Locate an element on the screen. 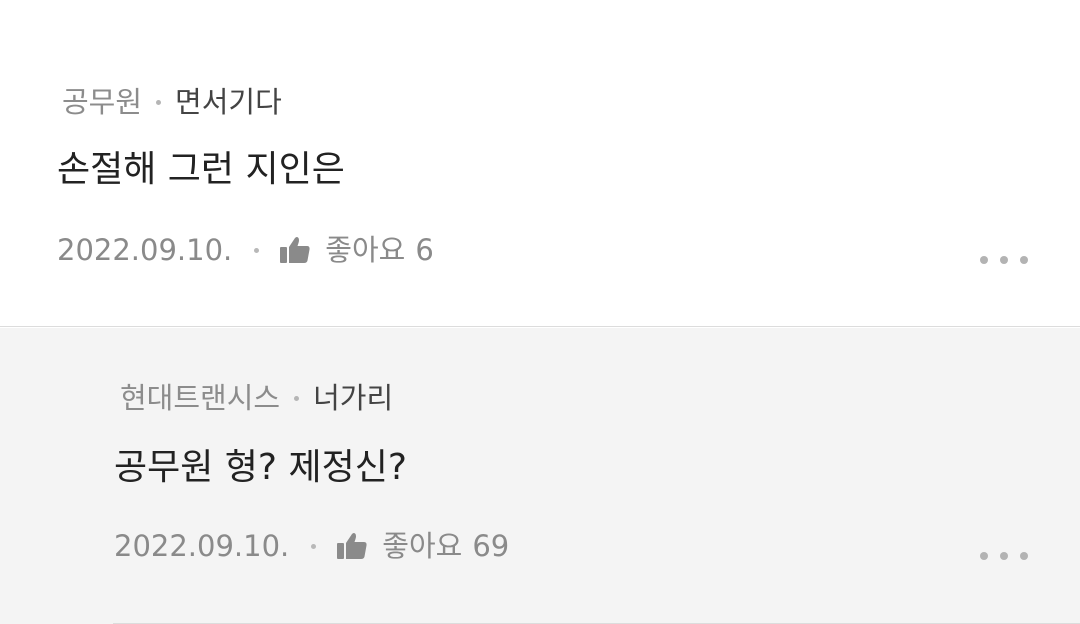 This screenshot has width=1080, height=624. author-nickname: 너가리 is located at coordinates (353, 398).